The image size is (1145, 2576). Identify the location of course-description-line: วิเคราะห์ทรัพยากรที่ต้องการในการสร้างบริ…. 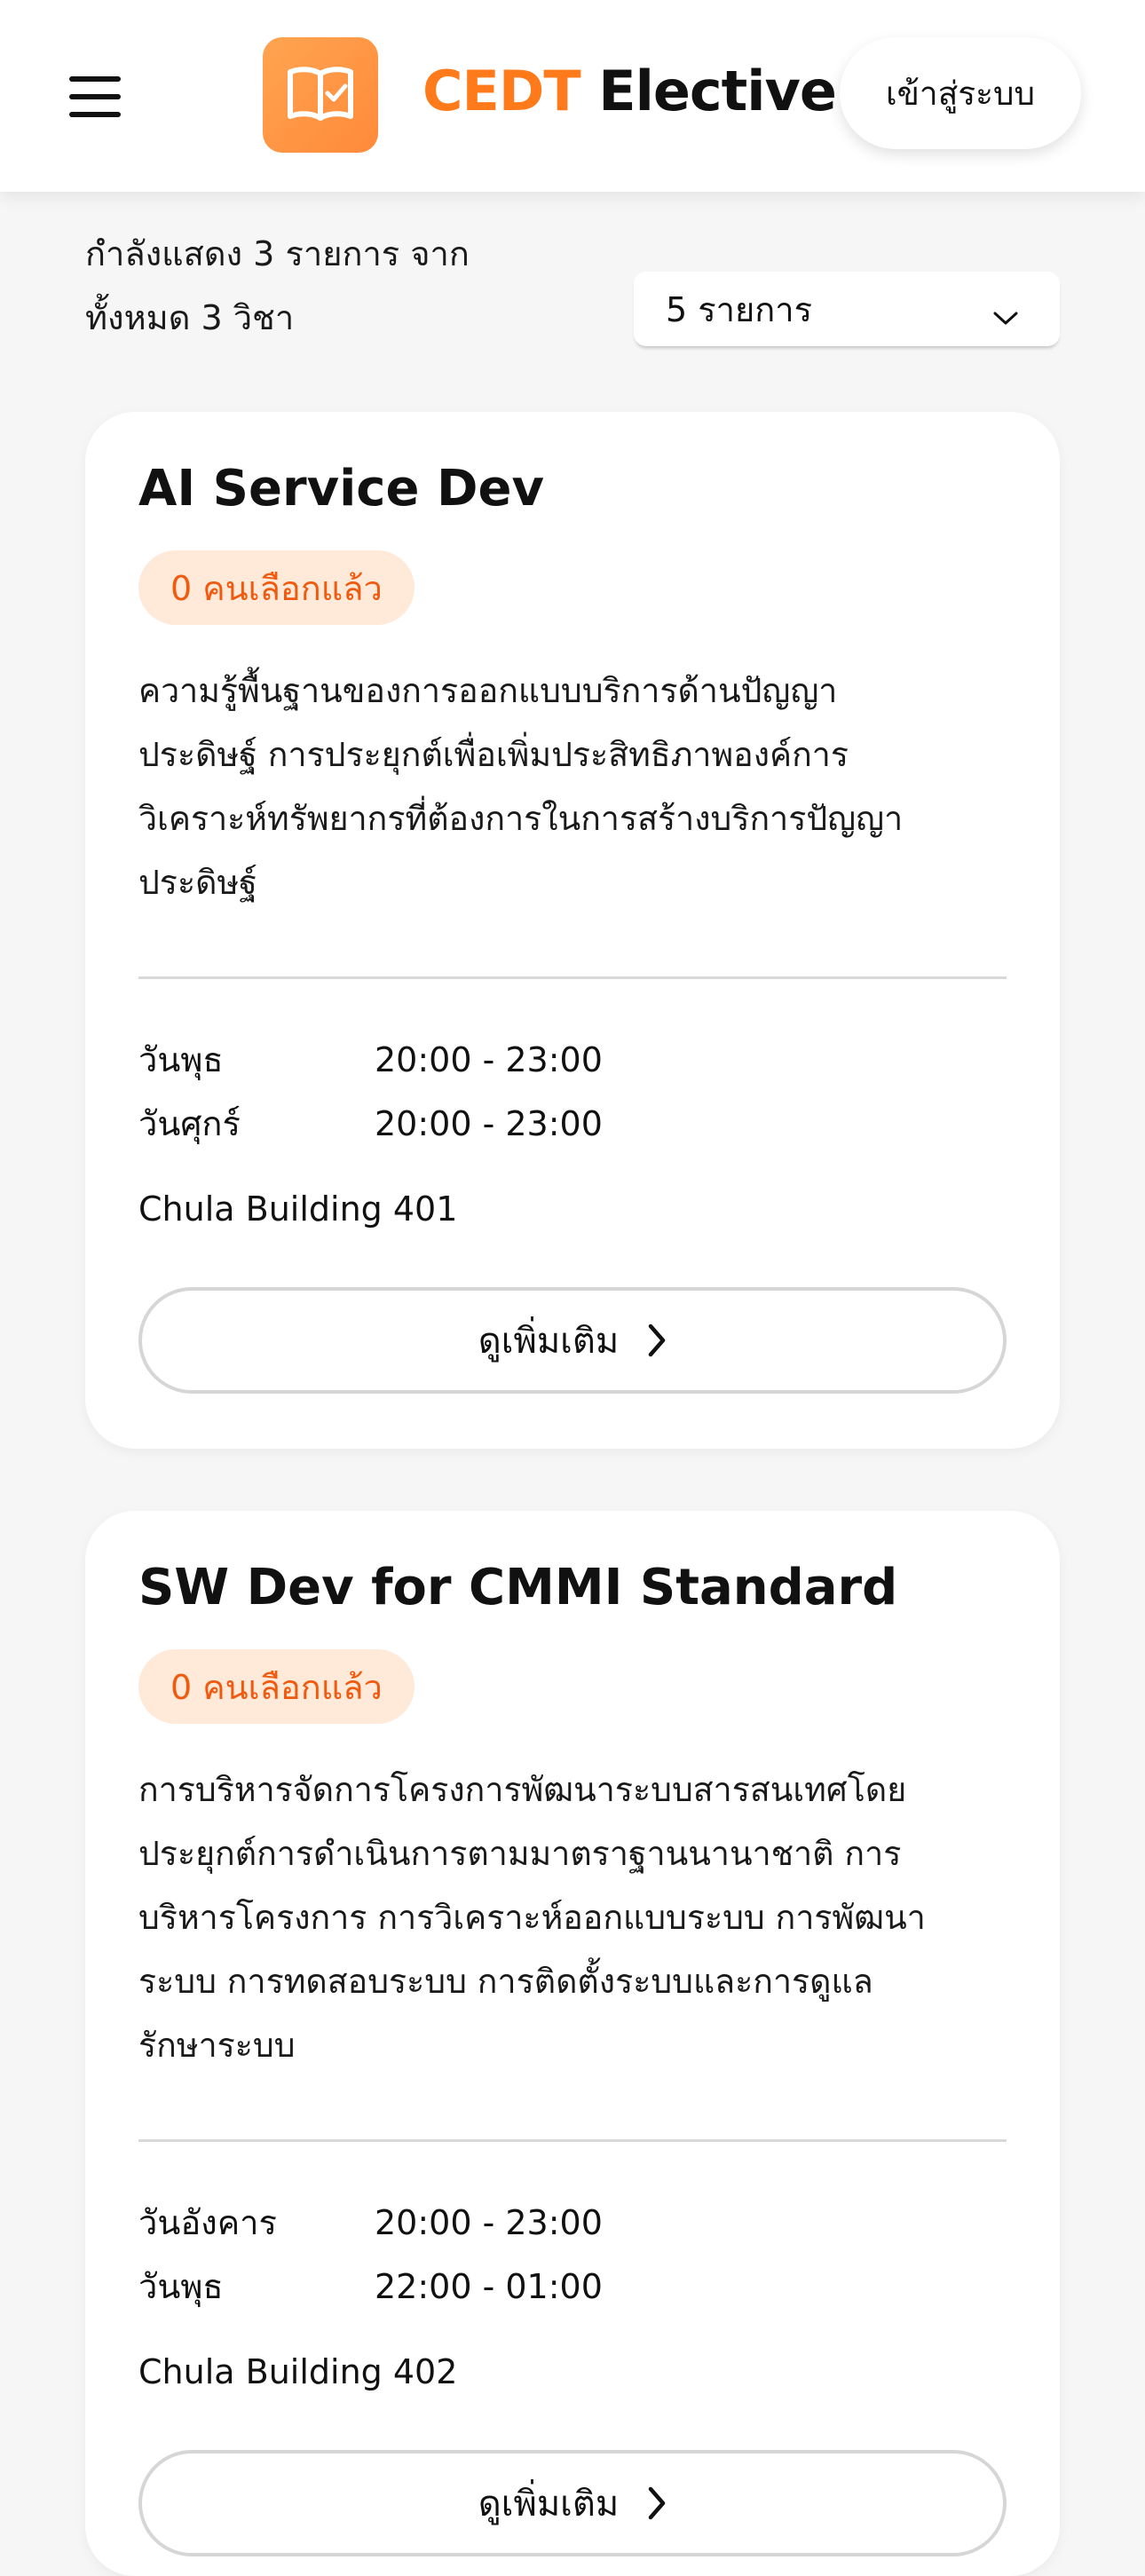
(521, 818).